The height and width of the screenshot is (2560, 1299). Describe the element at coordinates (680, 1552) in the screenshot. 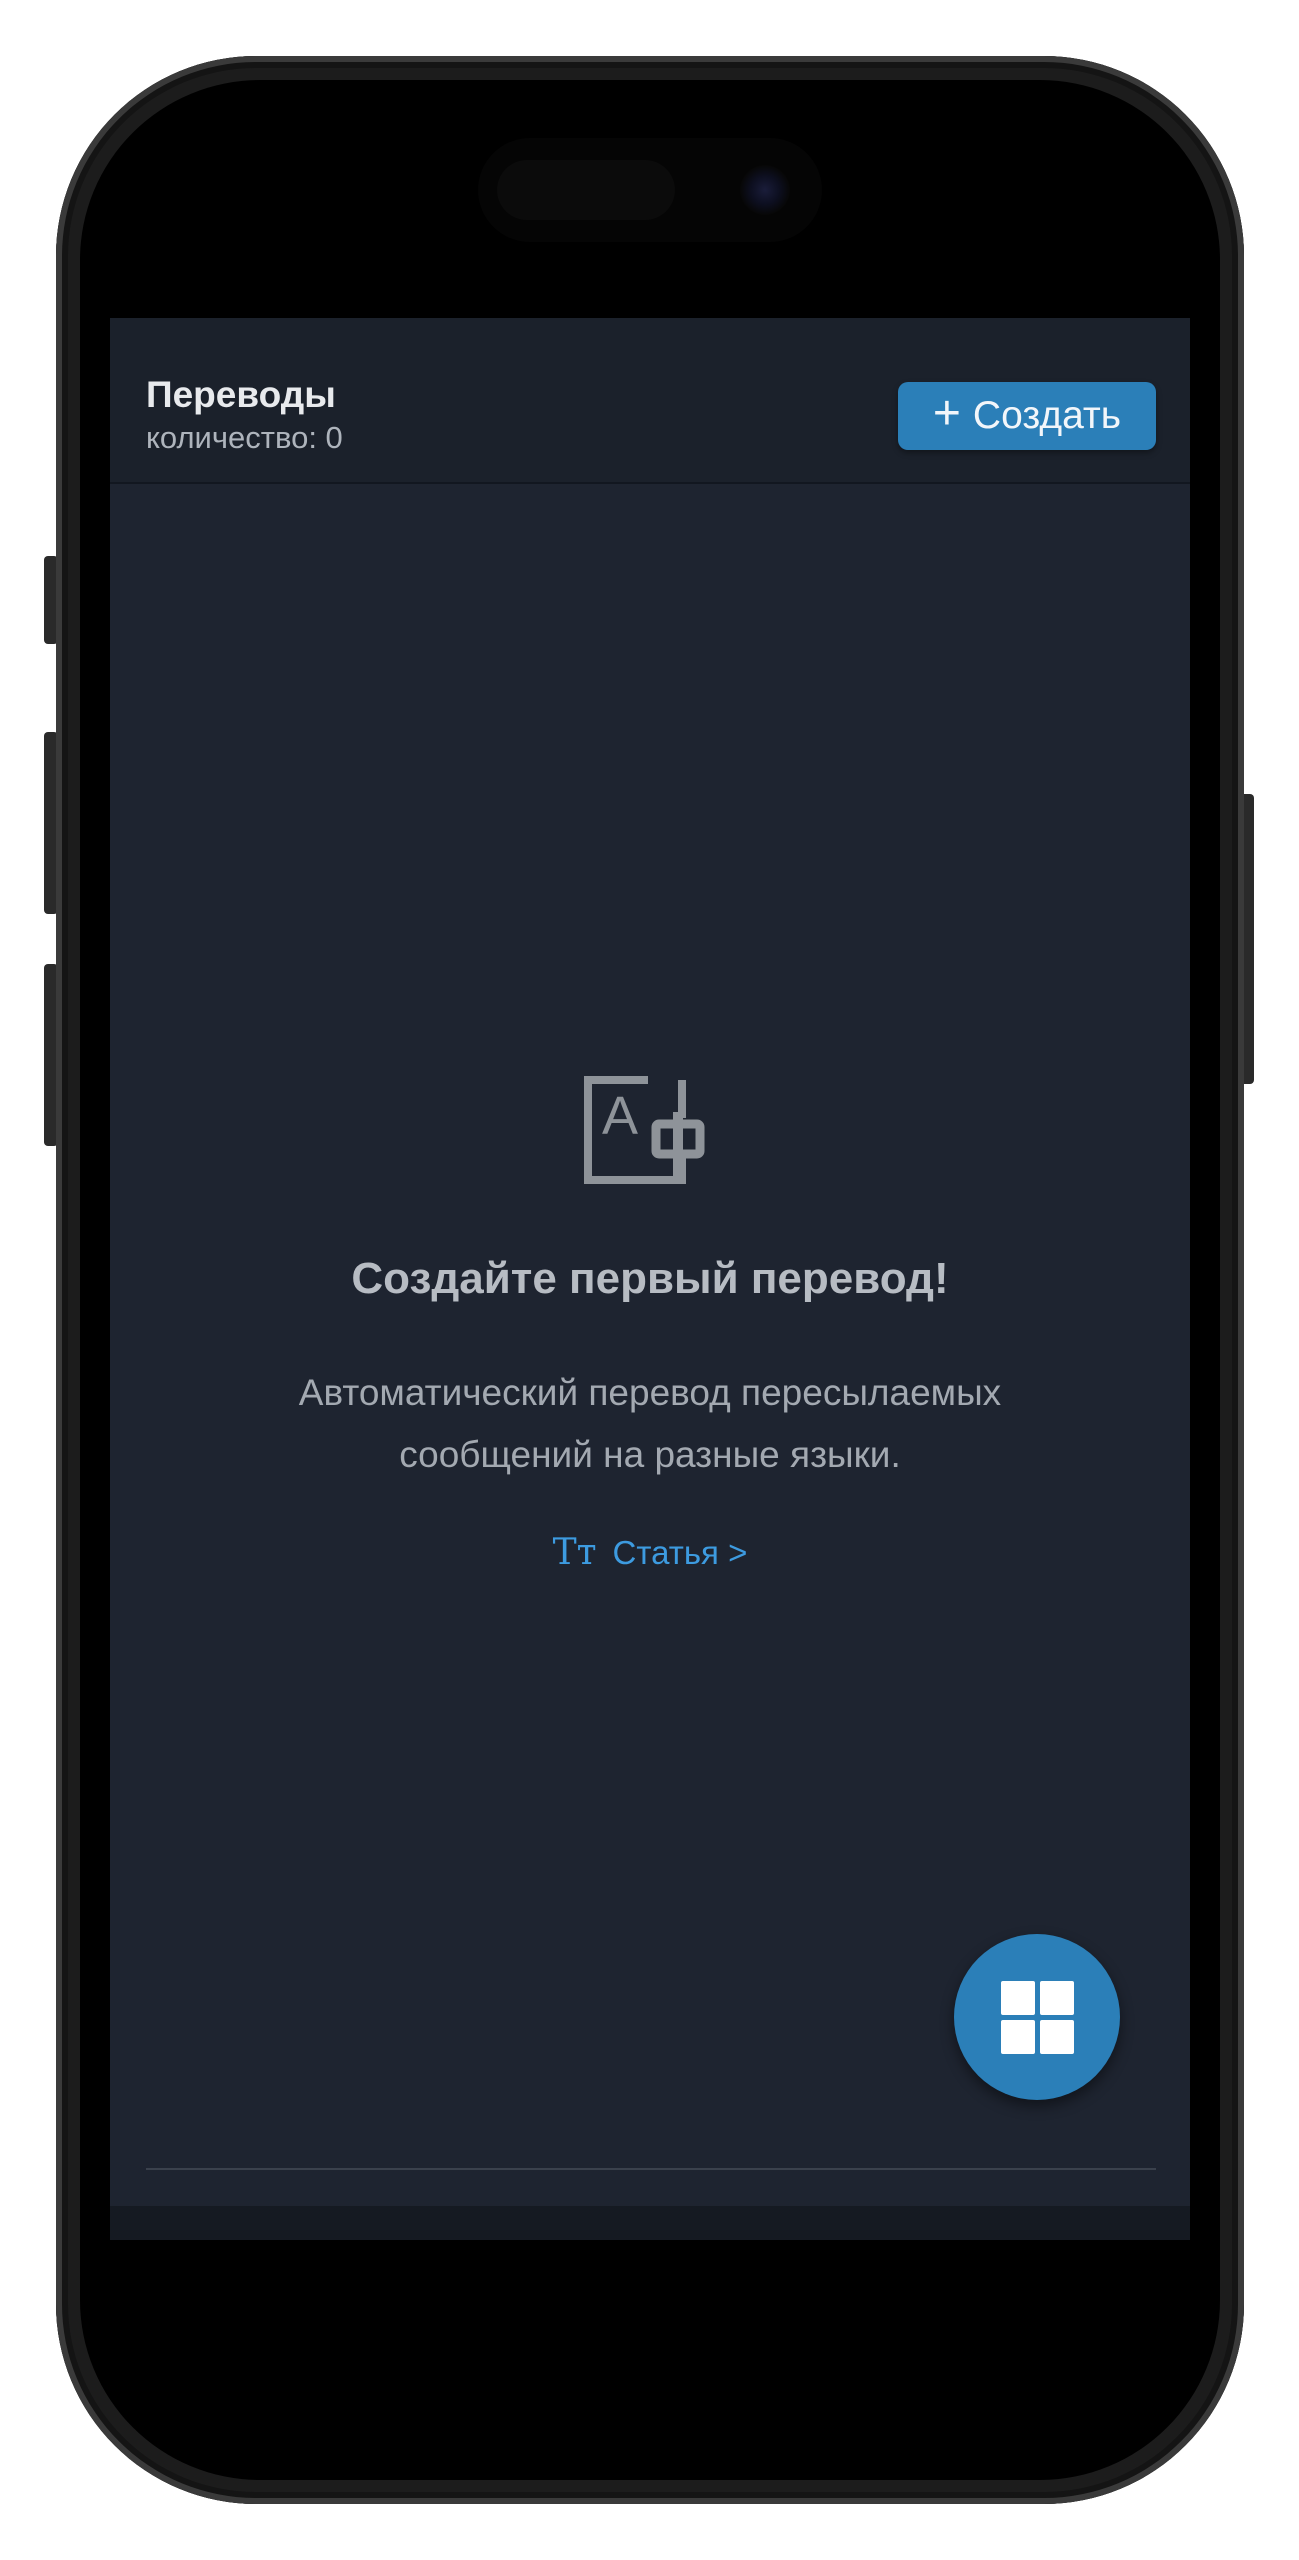

I see `article-link-label: Статья >` at that location.